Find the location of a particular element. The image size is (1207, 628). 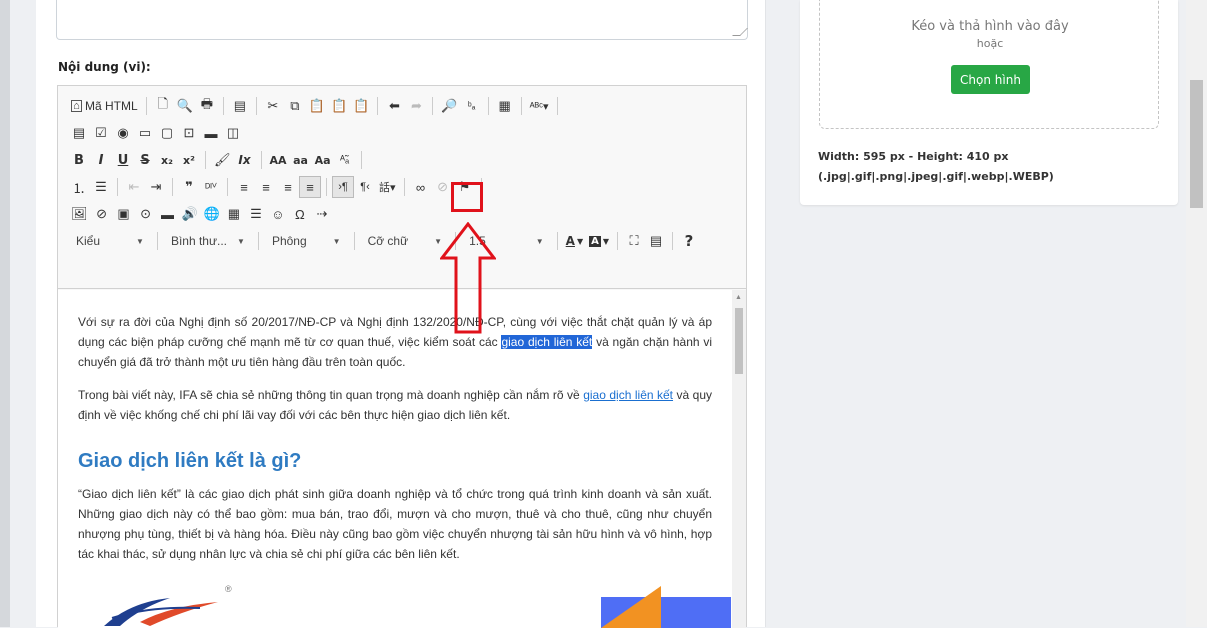

replace-icon: ᵇₐ is located at coordinates (472, 106).